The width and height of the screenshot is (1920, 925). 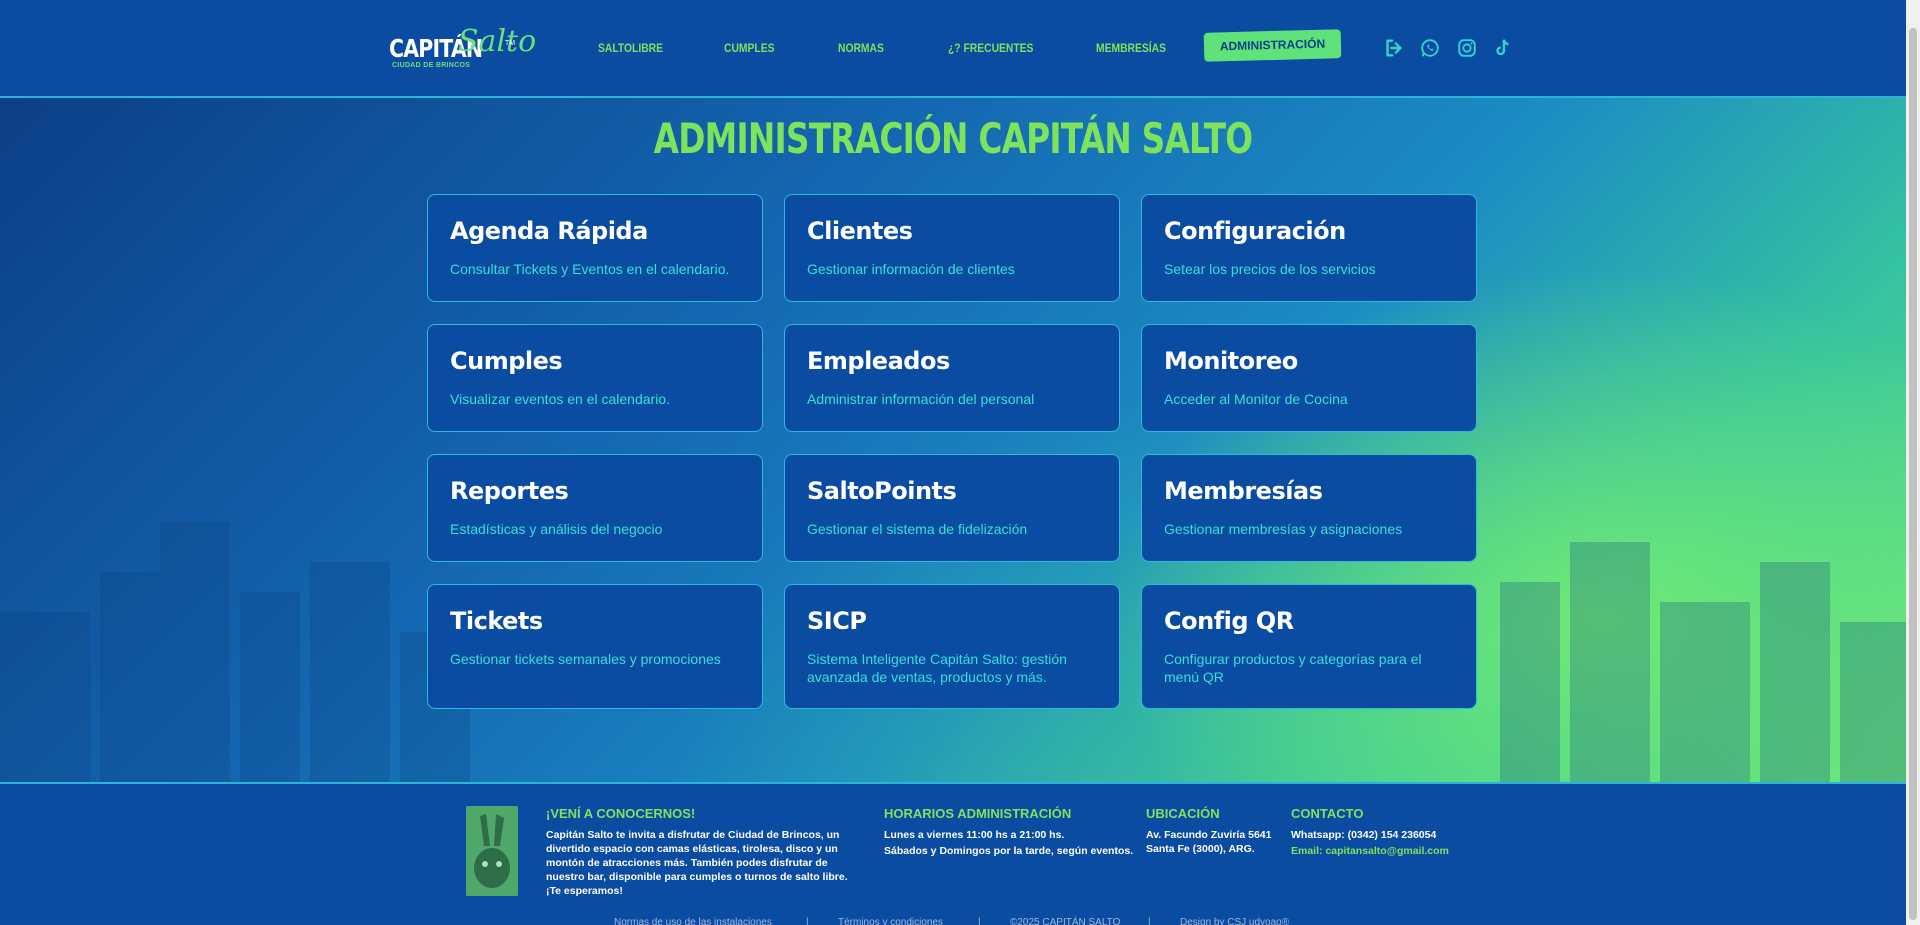 I want to click on nav-frecuentes: ¿? FRECUENTES, so click(x=990, y=48).